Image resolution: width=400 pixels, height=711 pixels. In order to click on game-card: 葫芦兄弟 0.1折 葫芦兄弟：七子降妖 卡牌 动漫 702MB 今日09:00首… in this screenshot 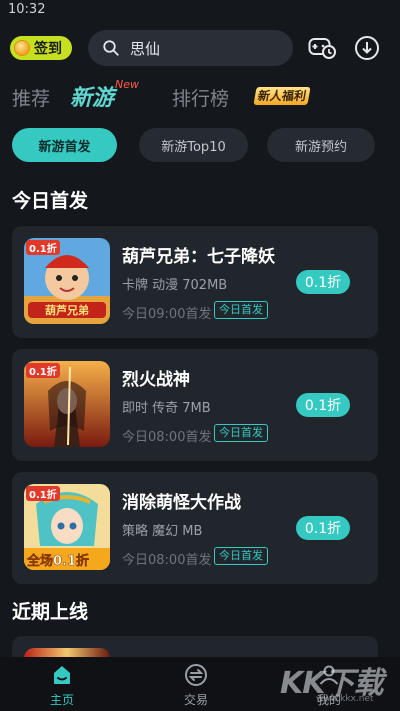, I will do `click(195, 282)`.